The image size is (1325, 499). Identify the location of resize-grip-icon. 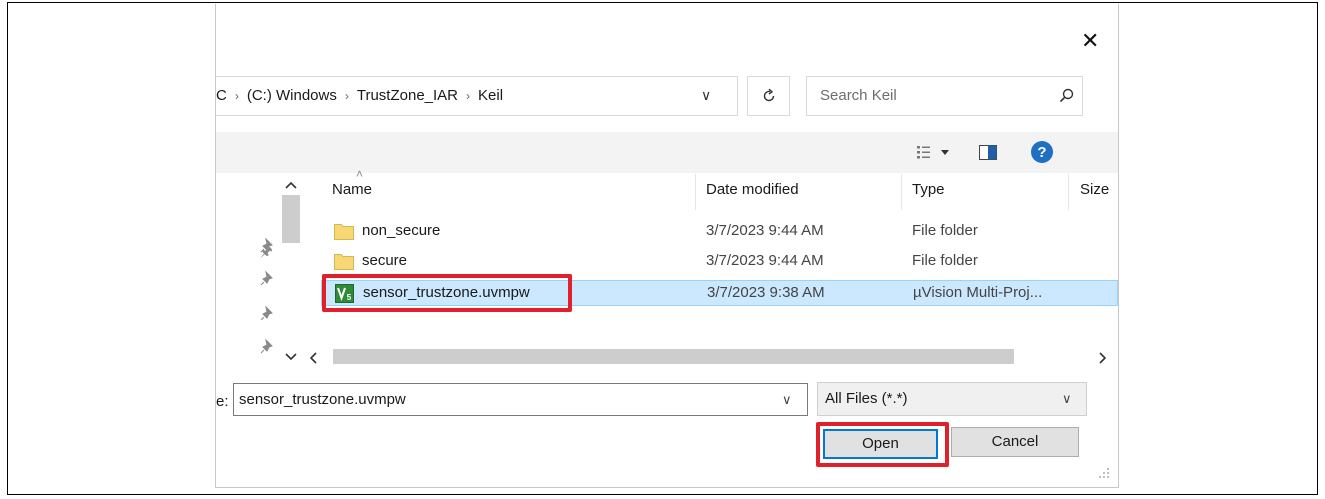
(1104, 473).